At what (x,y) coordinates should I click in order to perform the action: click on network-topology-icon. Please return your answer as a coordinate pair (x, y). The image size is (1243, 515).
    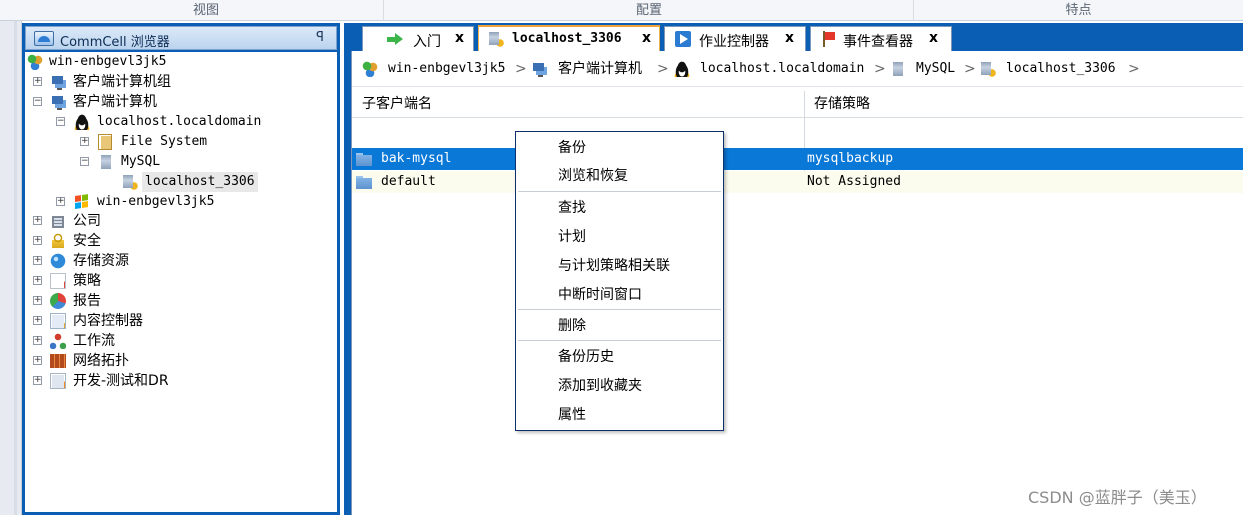
    Looking at the image, I should click on (58, 361).